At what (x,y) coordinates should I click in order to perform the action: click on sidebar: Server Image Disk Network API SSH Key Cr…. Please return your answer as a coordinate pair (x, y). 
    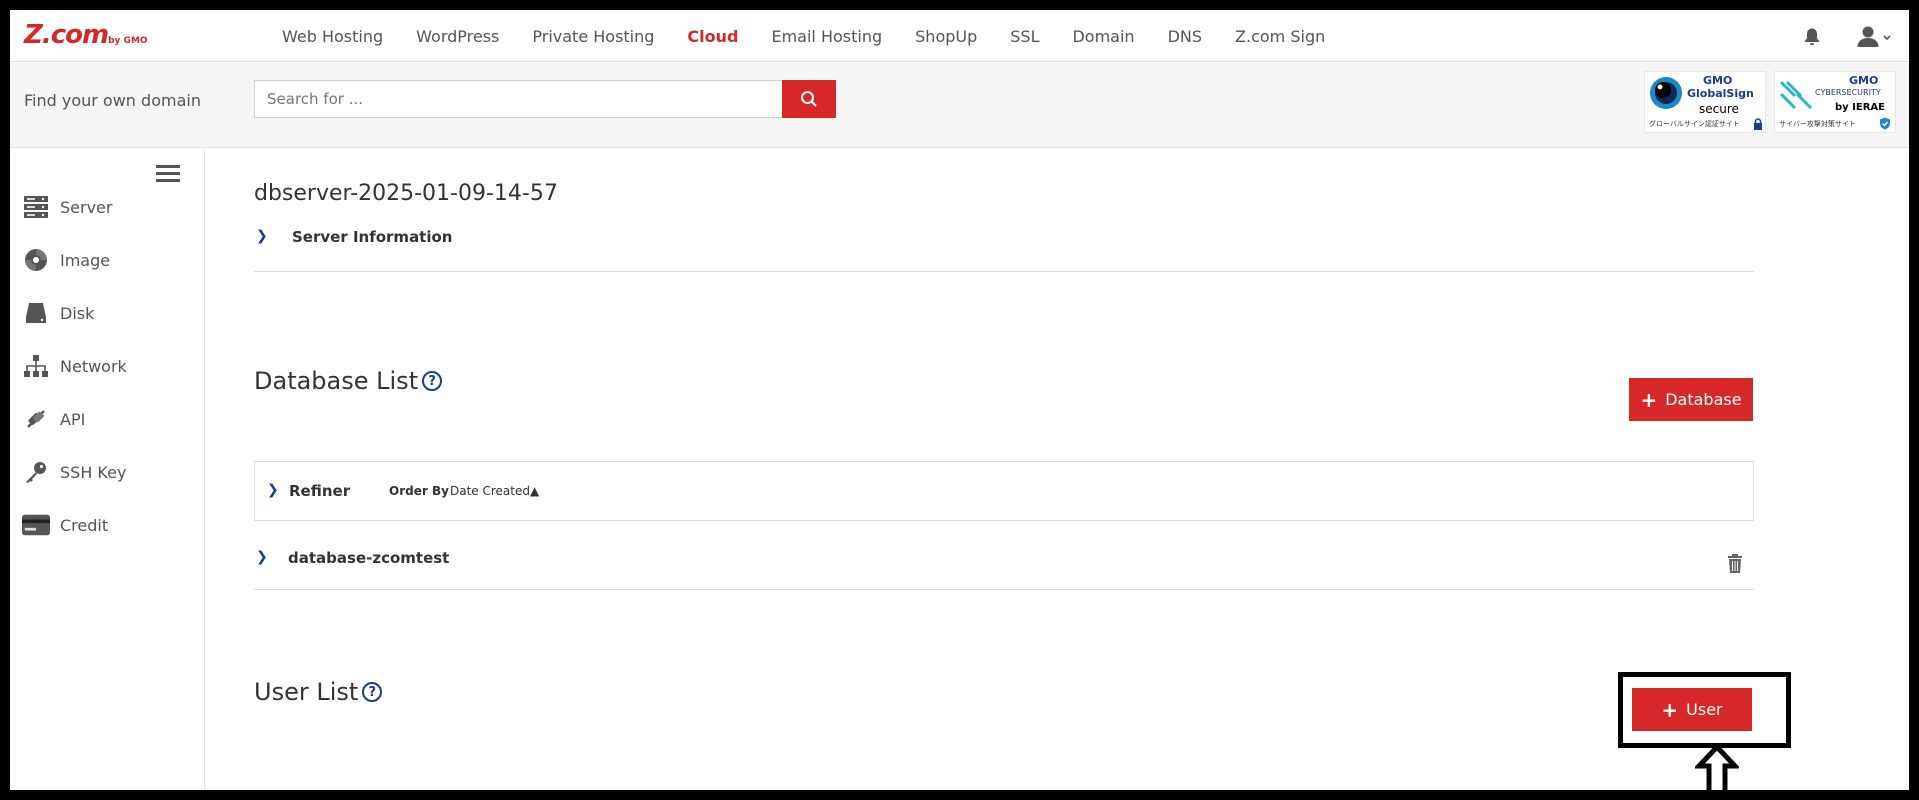
    Looking at the image, I should click on (107, 469).